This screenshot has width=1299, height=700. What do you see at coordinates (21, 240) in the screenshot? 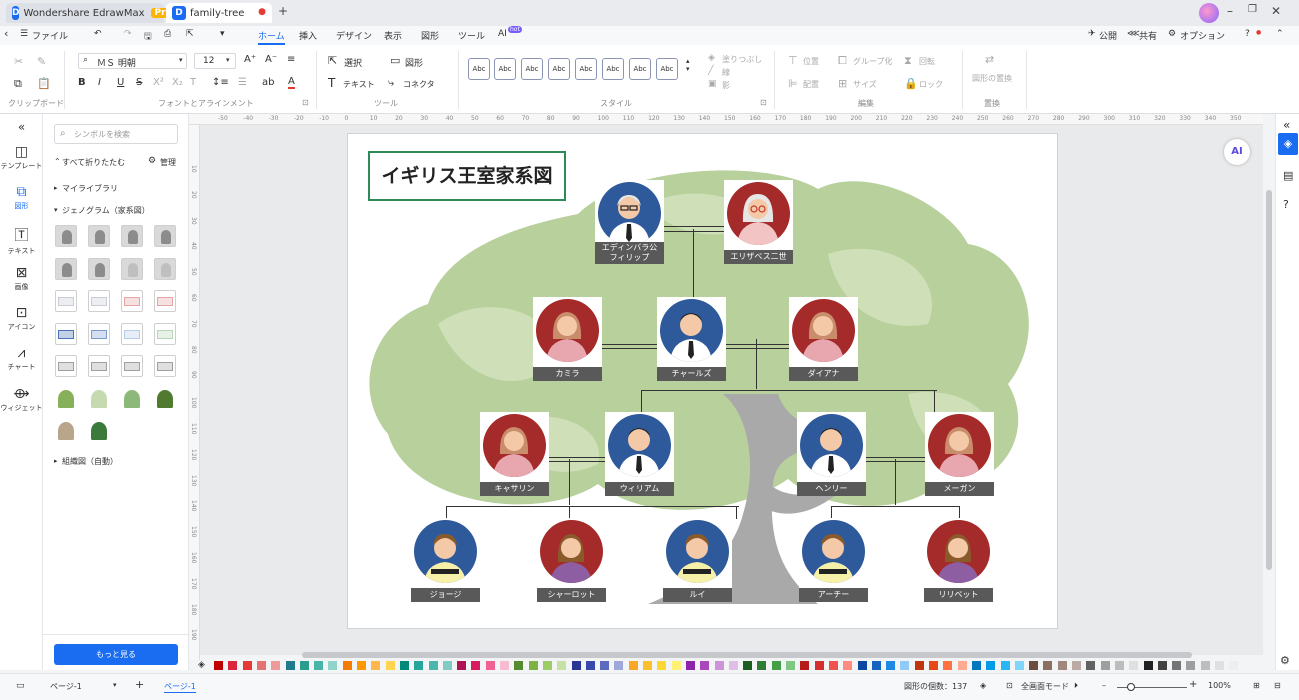
I see `rail-text: 🅃 テキスト` at bounding box center [21, 240].